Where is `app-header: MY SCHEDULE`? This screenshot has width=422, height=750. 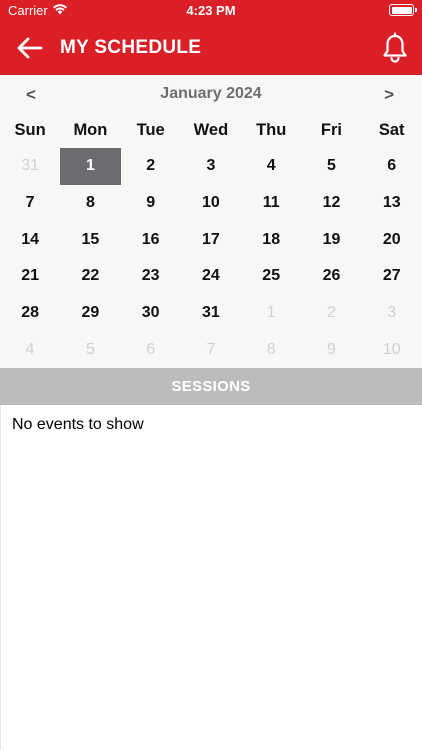 app-header: MY SCHEDULE is located at coordinates (211, 48).